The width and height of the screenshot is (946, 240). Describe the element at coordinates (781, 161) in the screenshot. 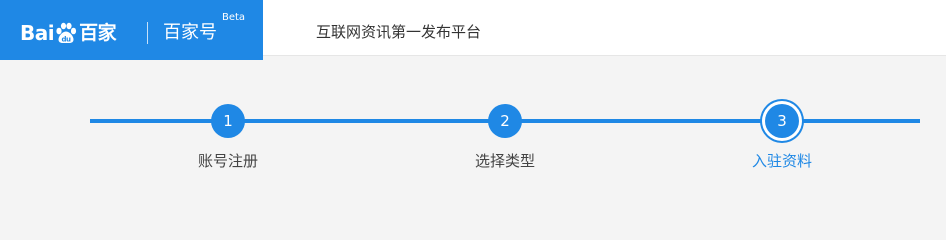

I see `step-3-label-current: 入驻资料` at that location.